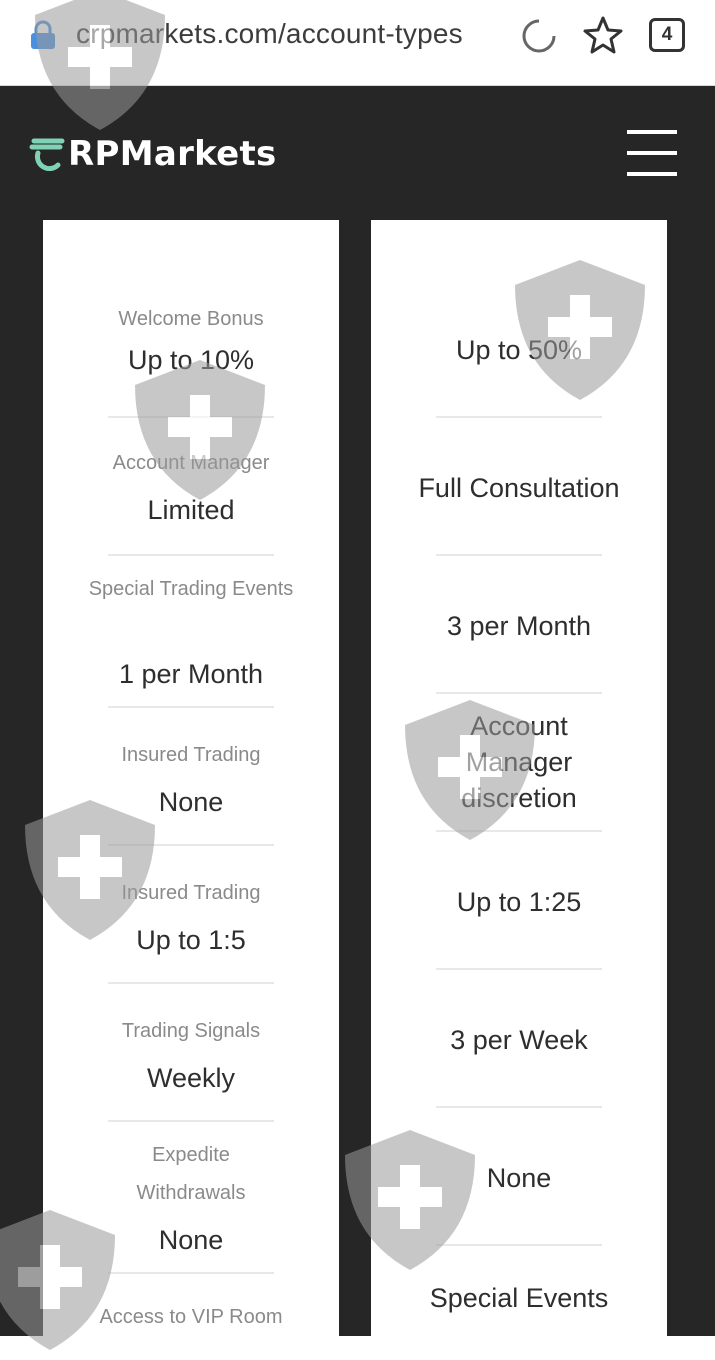 The width and height of the screenshot is (715, 1360). I want to click on tab-count-button: 4, so click(667, 35).